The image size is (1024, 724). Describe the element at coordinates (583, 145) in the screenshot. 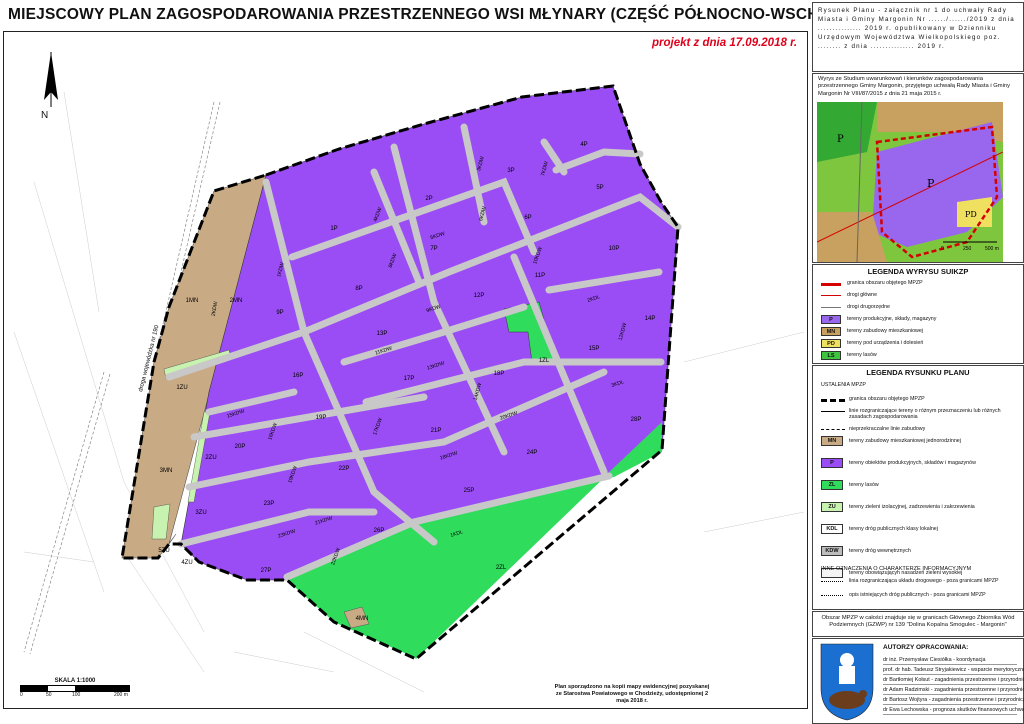

I see `zone-label-4p: 4P` at that location.